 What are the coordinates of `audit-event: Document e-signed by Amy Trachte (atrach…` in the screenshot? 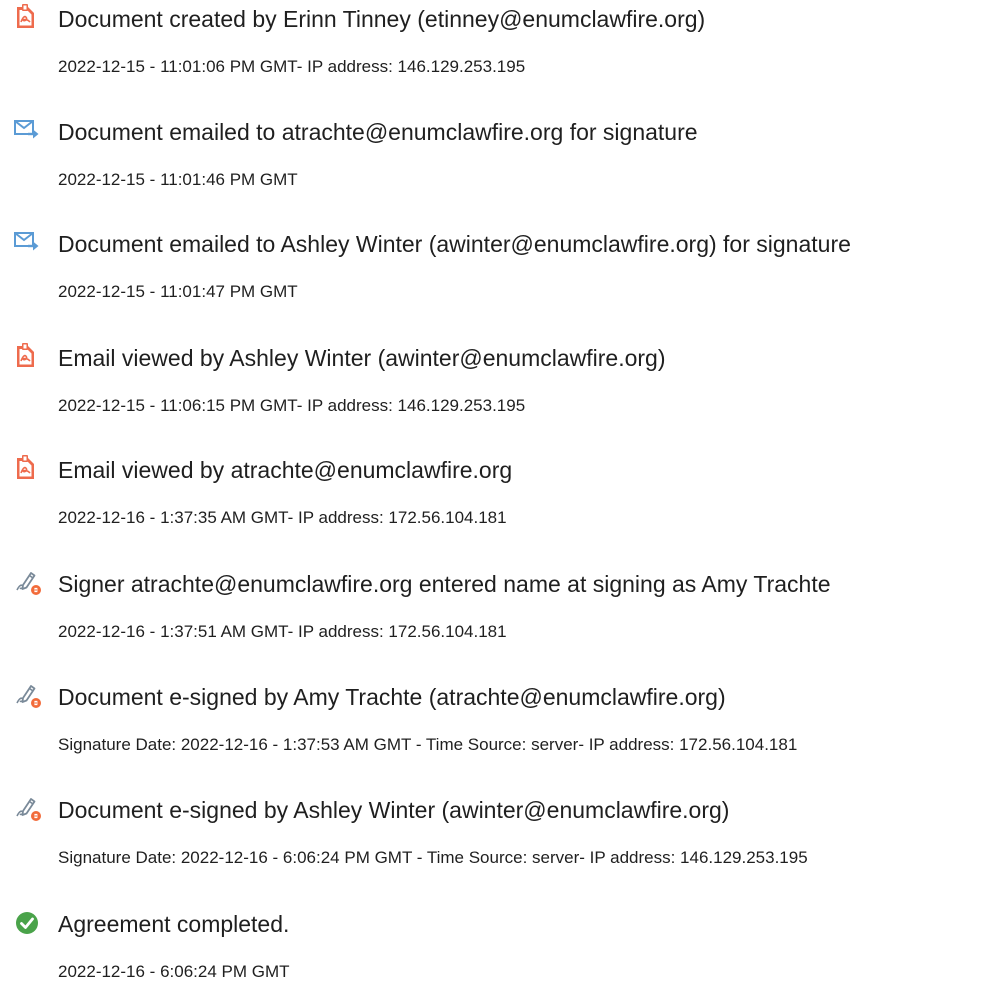 It's located at (500, 718).